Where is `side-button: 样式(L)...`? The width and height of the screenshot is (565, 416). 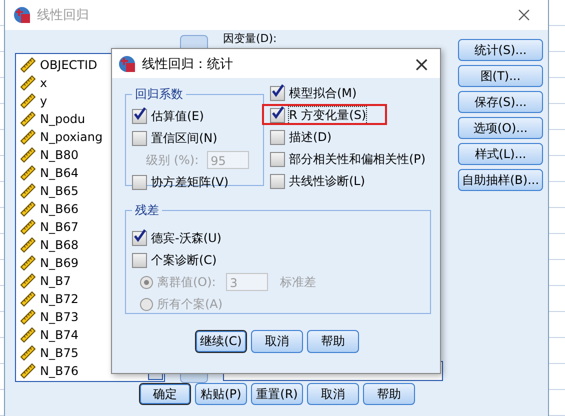
side-button: 样式(L)... is located at coordinates (500, 154).